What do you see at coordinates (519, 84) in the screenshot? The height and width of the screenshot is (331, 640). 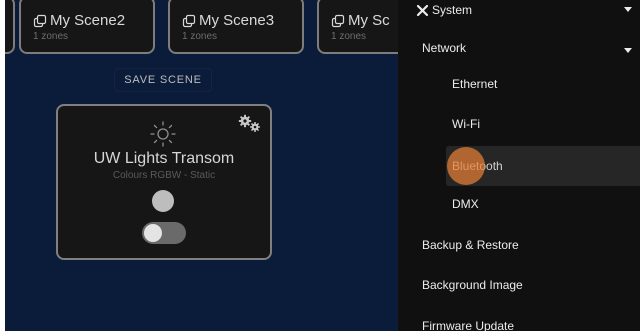 I see `menu-item-ethernet: Ethernet` at bounding box center [519, 84].